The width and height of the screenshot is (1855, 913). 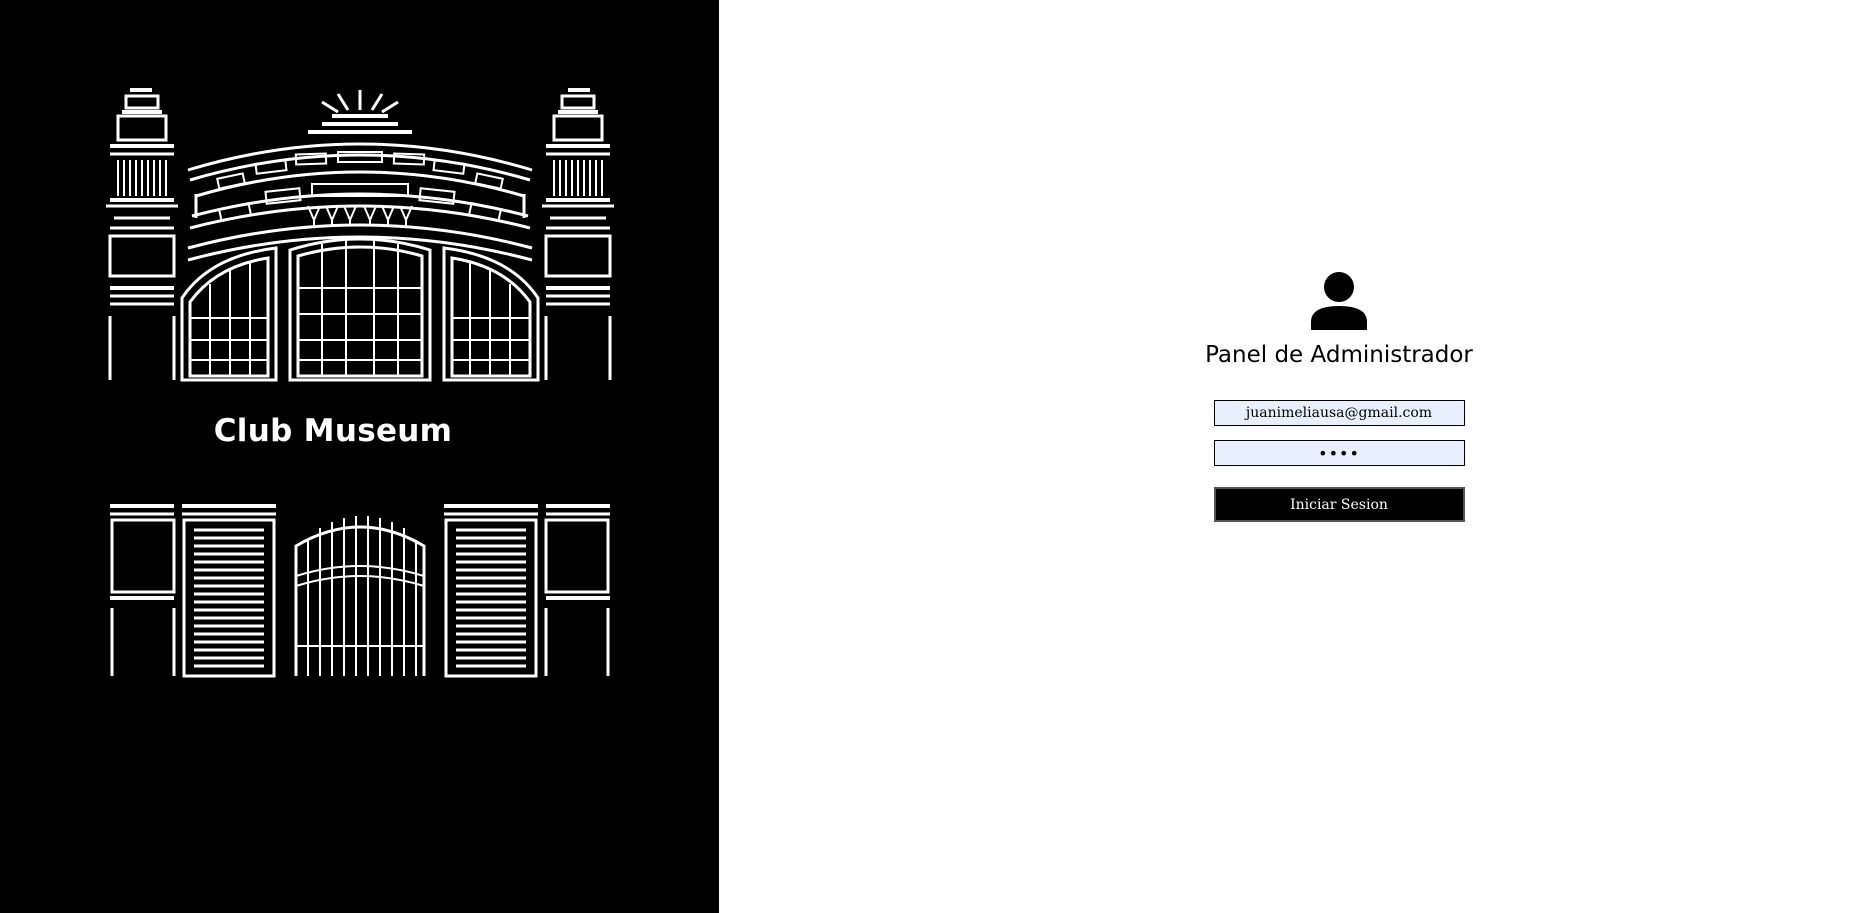 I want to click on login-button: Iniciar Sesion, so click(x=1339, y=504).